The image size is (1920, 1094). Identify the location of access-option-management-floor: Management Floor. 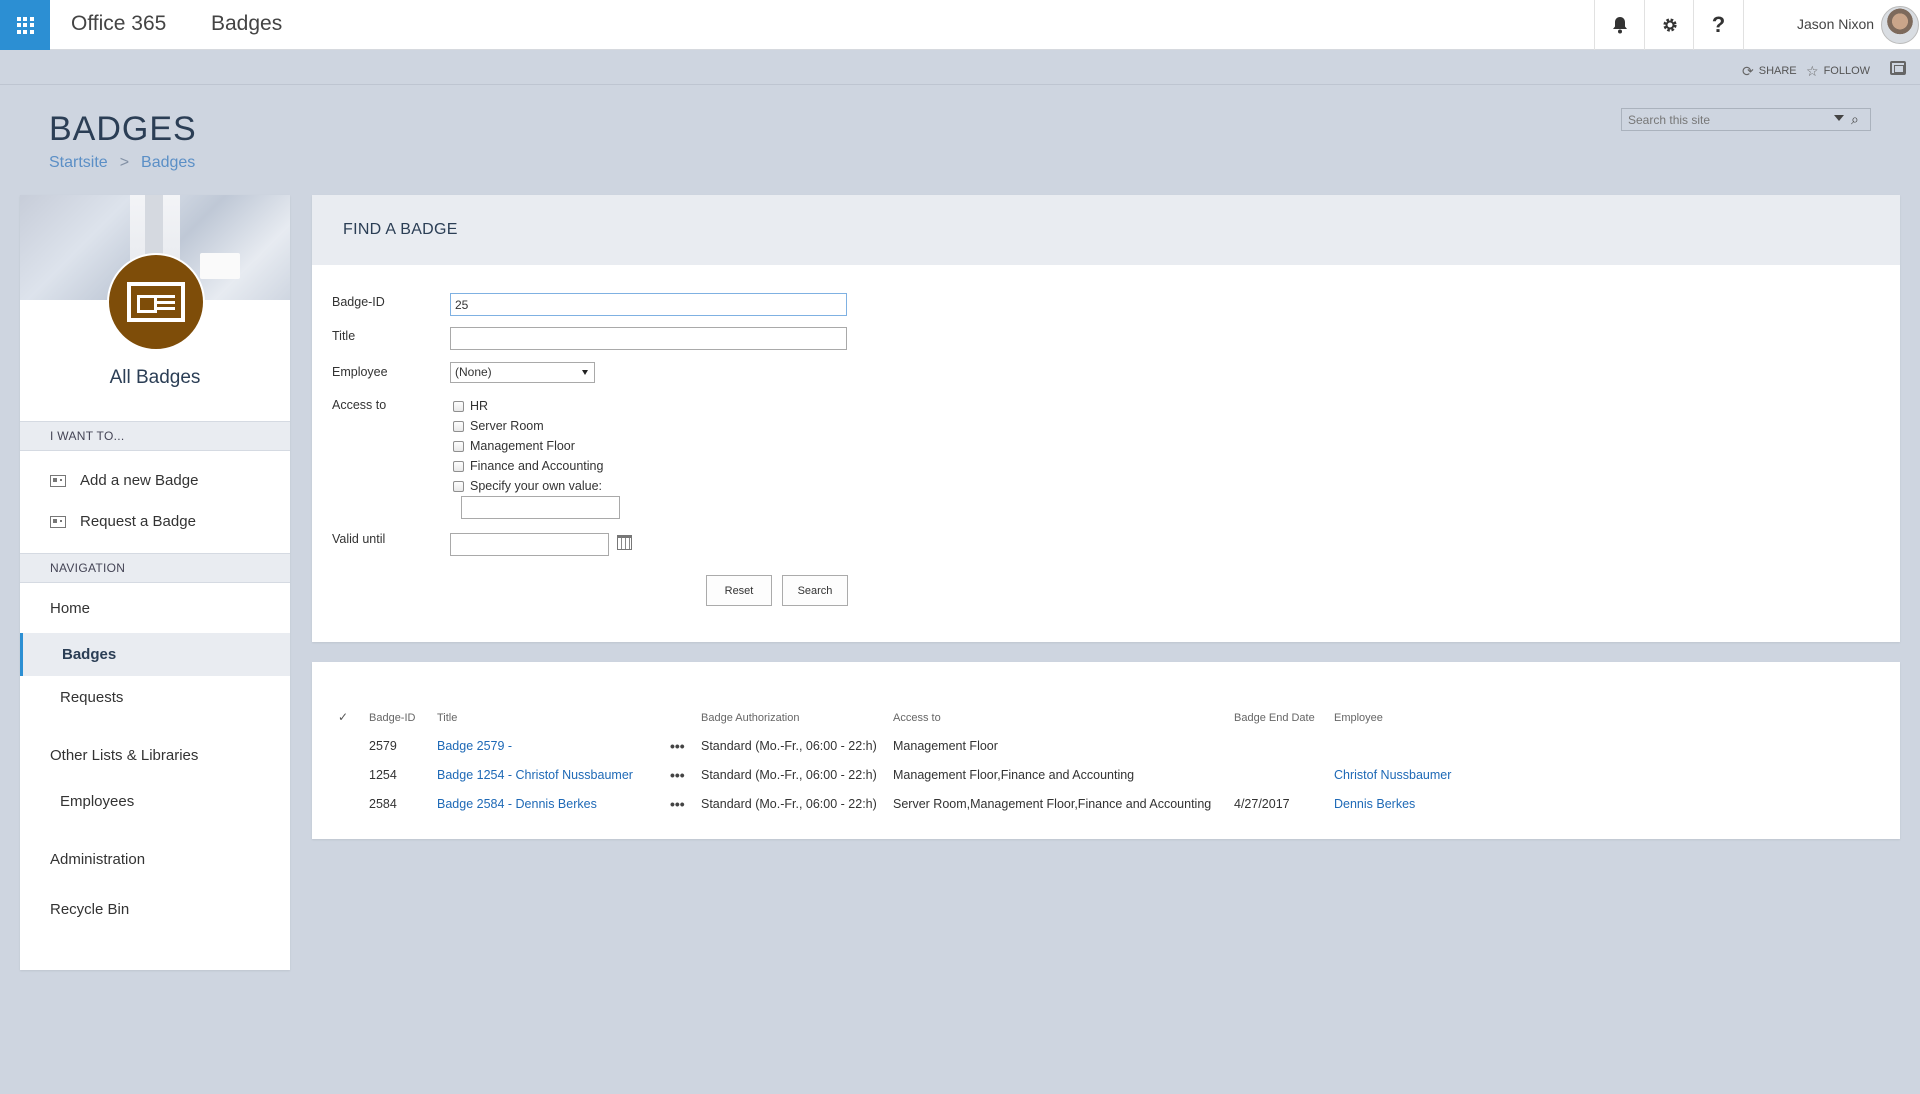
(514, 446).